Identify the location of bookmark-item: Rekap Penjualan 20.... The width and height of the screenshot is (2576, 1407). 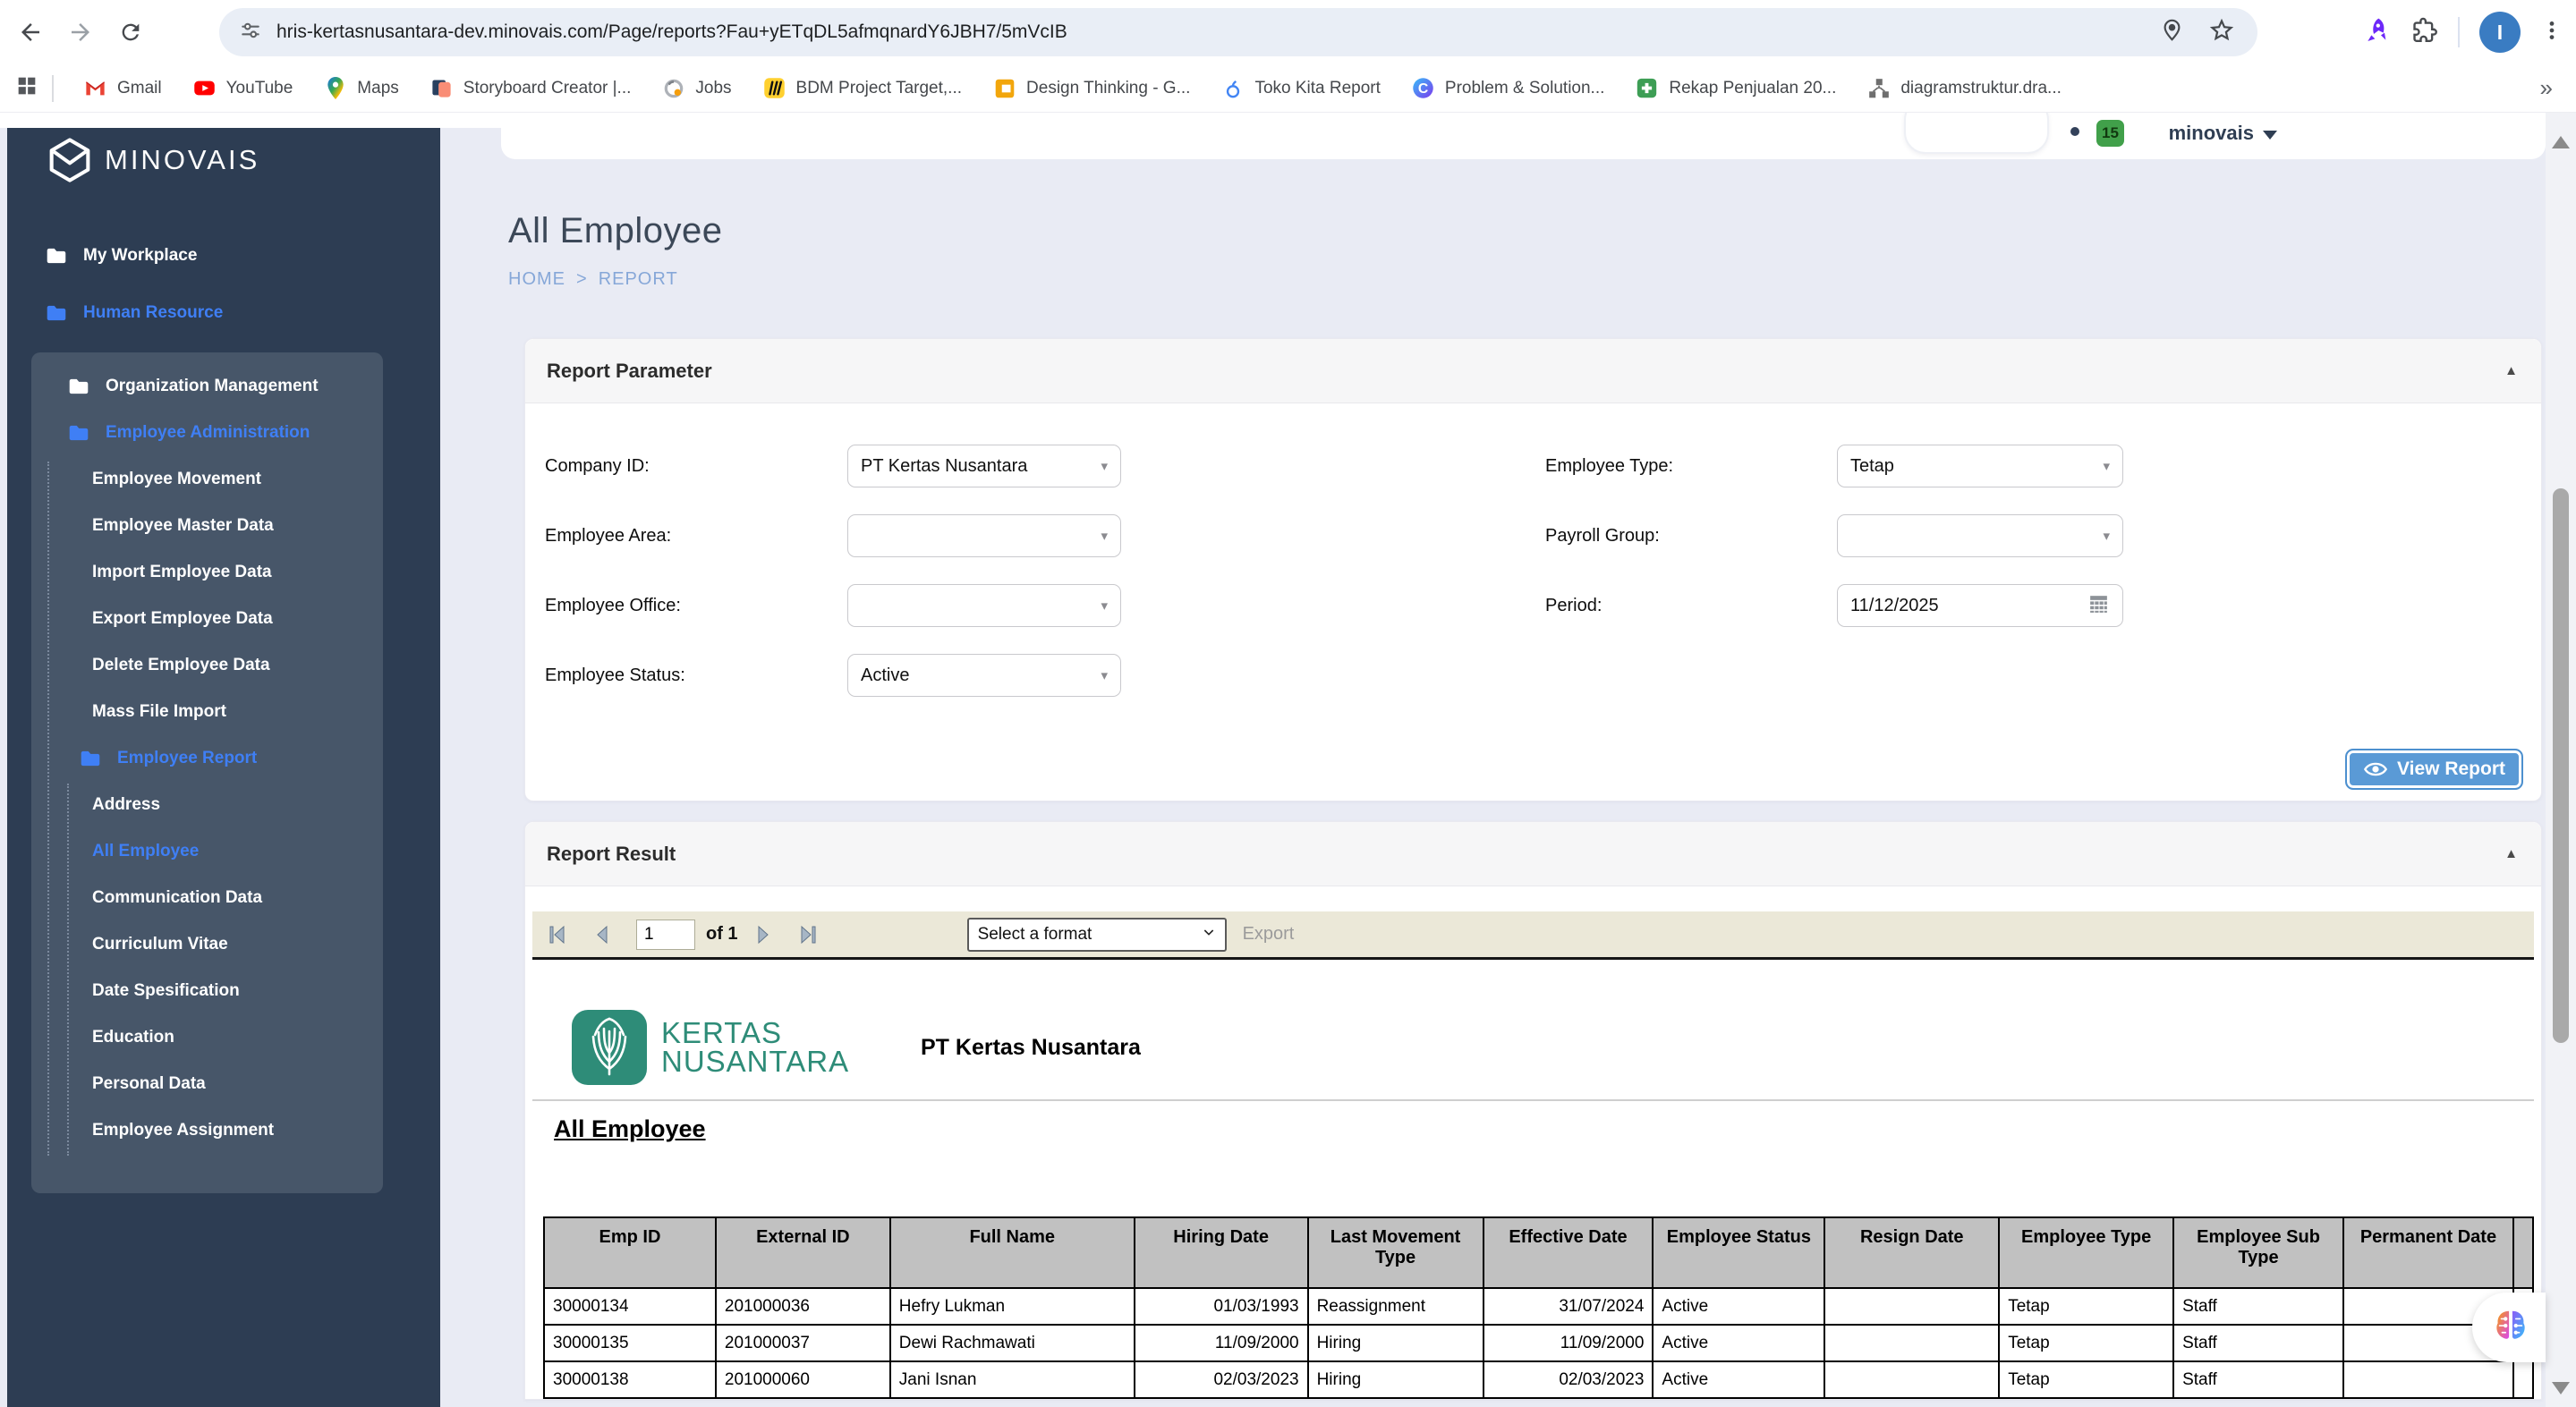
(1735, 88).